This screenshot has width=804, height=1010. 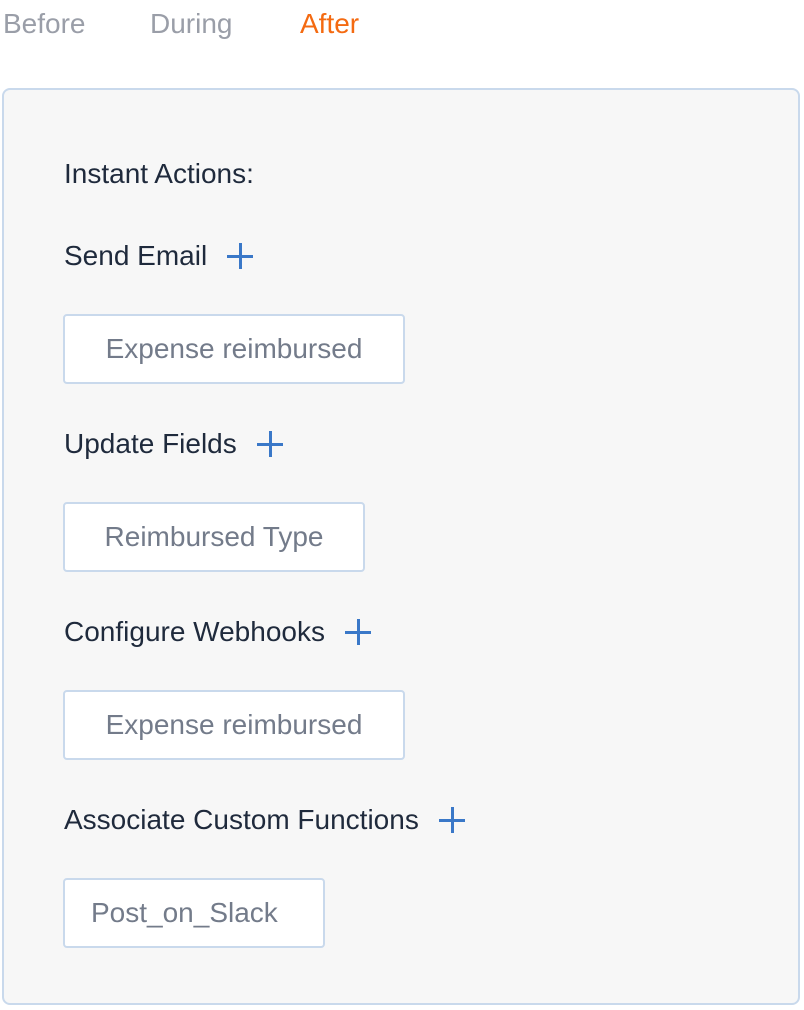 I want to click on tab-after: After, so click(x=329, y=24).